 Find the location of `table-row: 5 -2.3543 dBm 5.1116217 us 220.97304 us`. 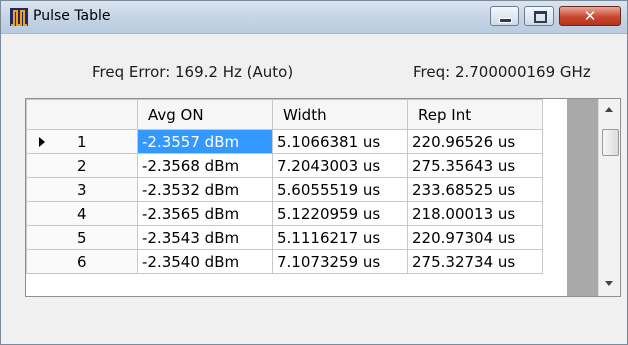

table-row: 5 -2.3543 dBm 5.1116217 us 220.97304 us is located at coordinates (284, 237).